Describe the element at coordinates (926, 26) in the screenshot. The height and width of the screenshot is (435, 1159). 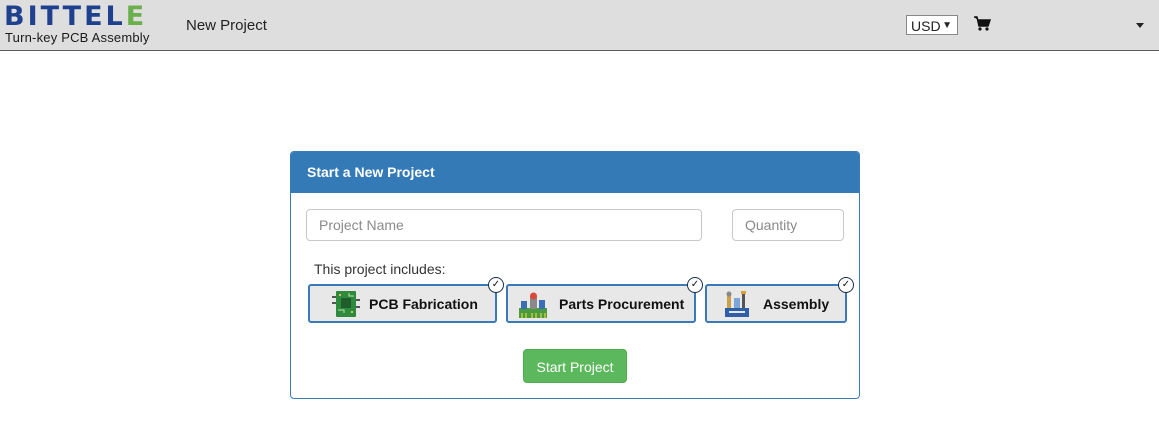
I see `currency-value: USD` at that location.